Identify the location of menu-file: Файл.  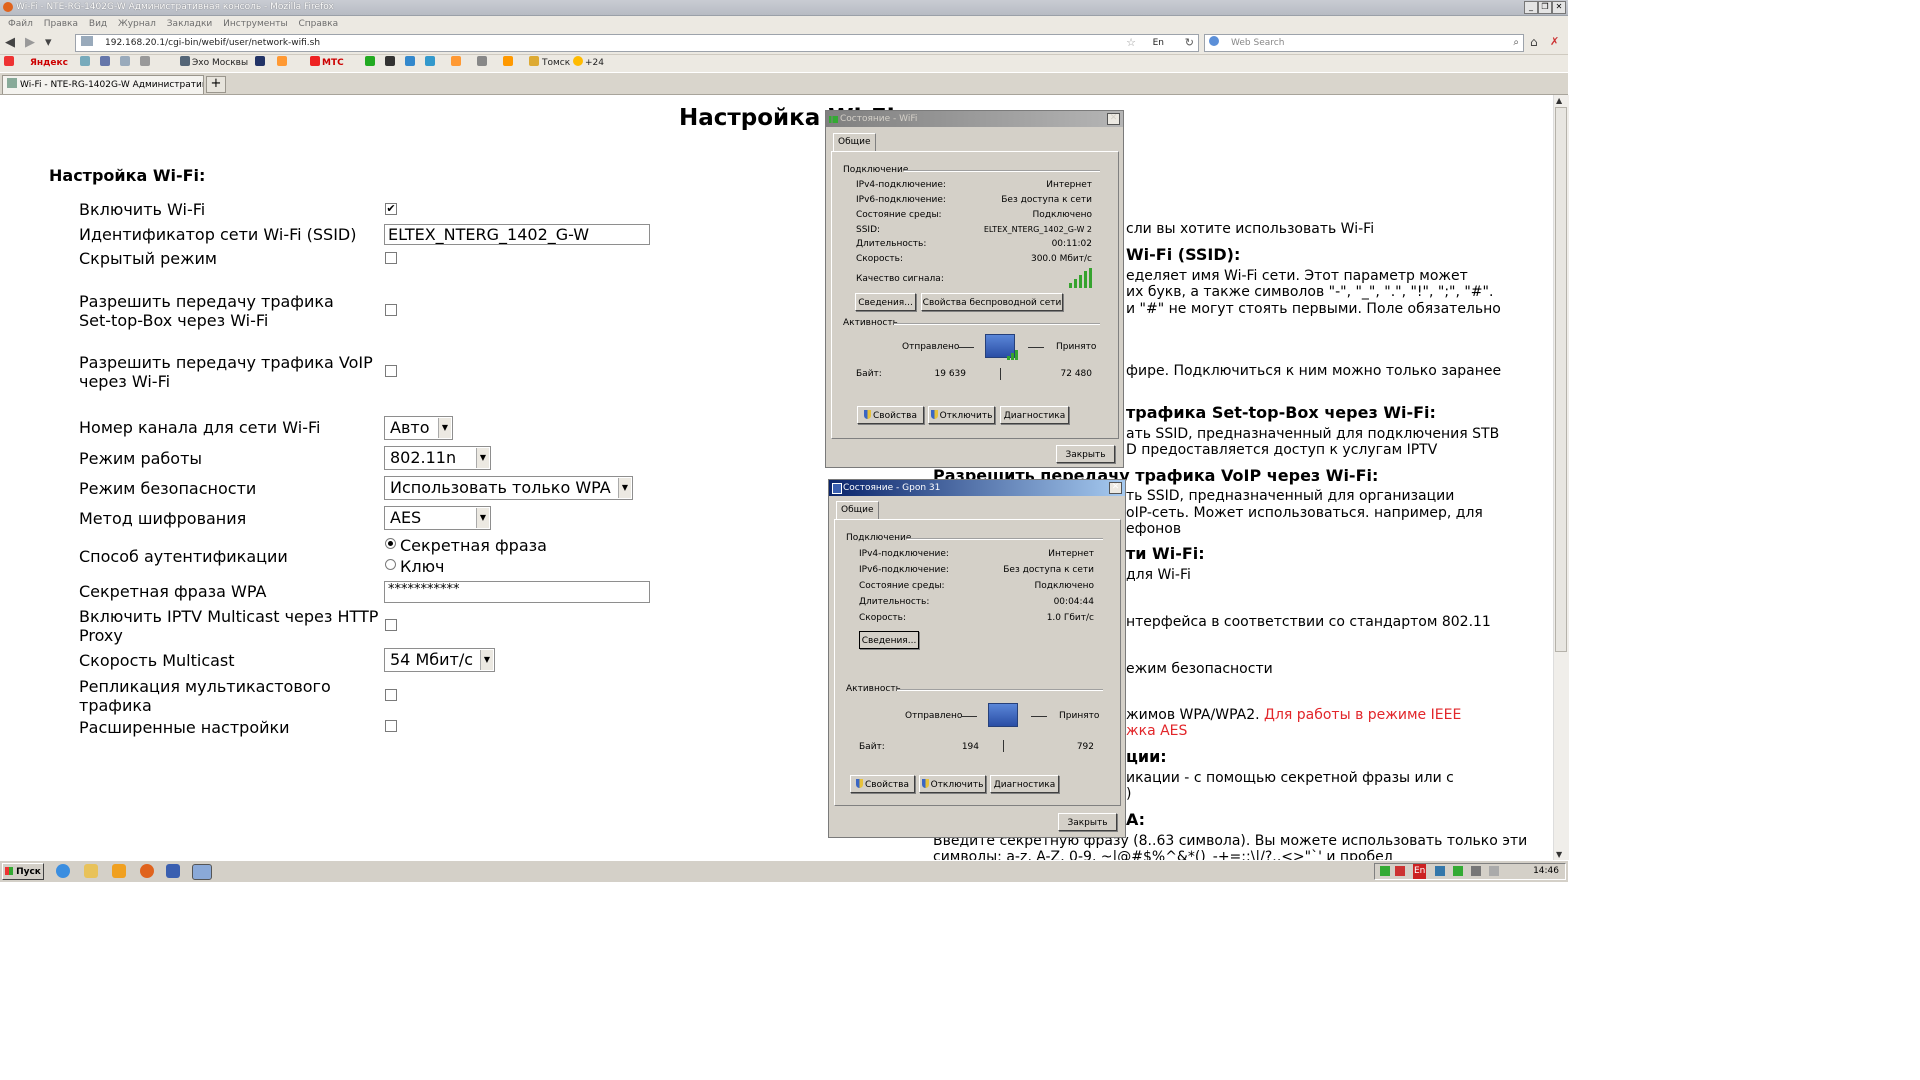
(20, 24).